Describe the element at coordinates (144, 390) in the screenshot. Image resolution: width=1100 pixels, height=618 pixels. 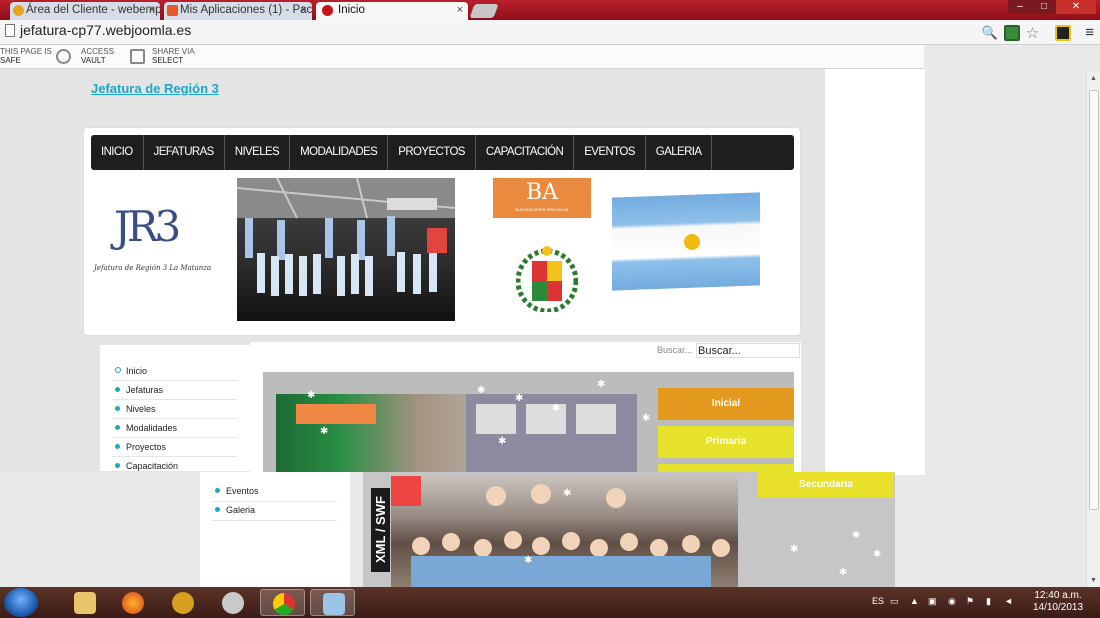
I see `side-menu-jefaturas: Jefaturas` at that location.